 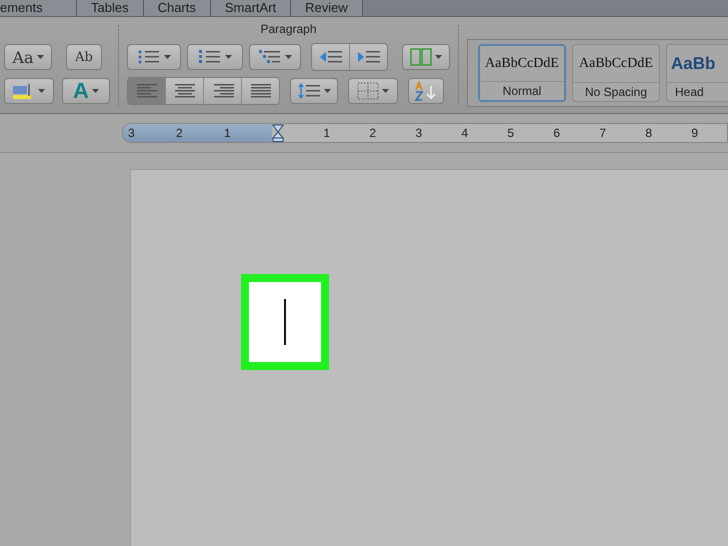 I want to click on multilevel-list-button, so click(x=275, y=57).